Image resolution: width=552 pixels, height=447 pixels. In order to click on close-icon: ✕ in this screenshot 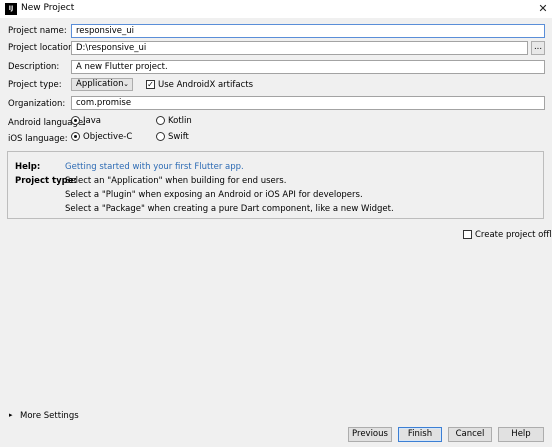, I will do `click(543, 9)`.